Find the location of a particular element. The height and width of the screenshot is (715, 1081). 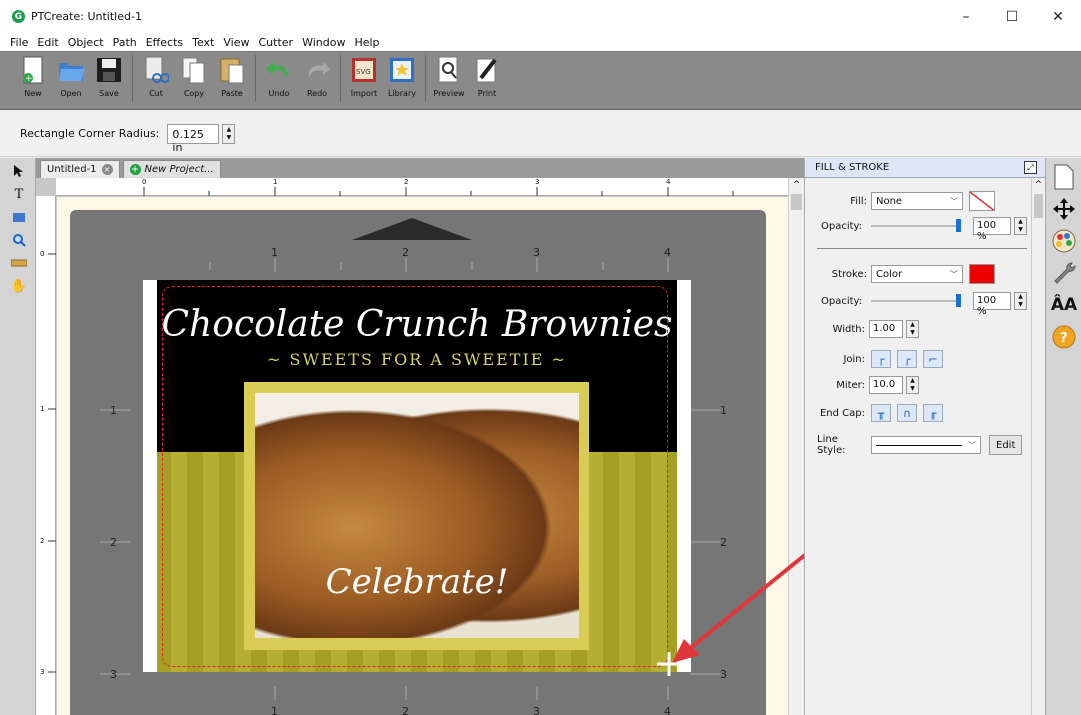

stroke-opacity-input: 100 % is located at coordinates (992, 304).